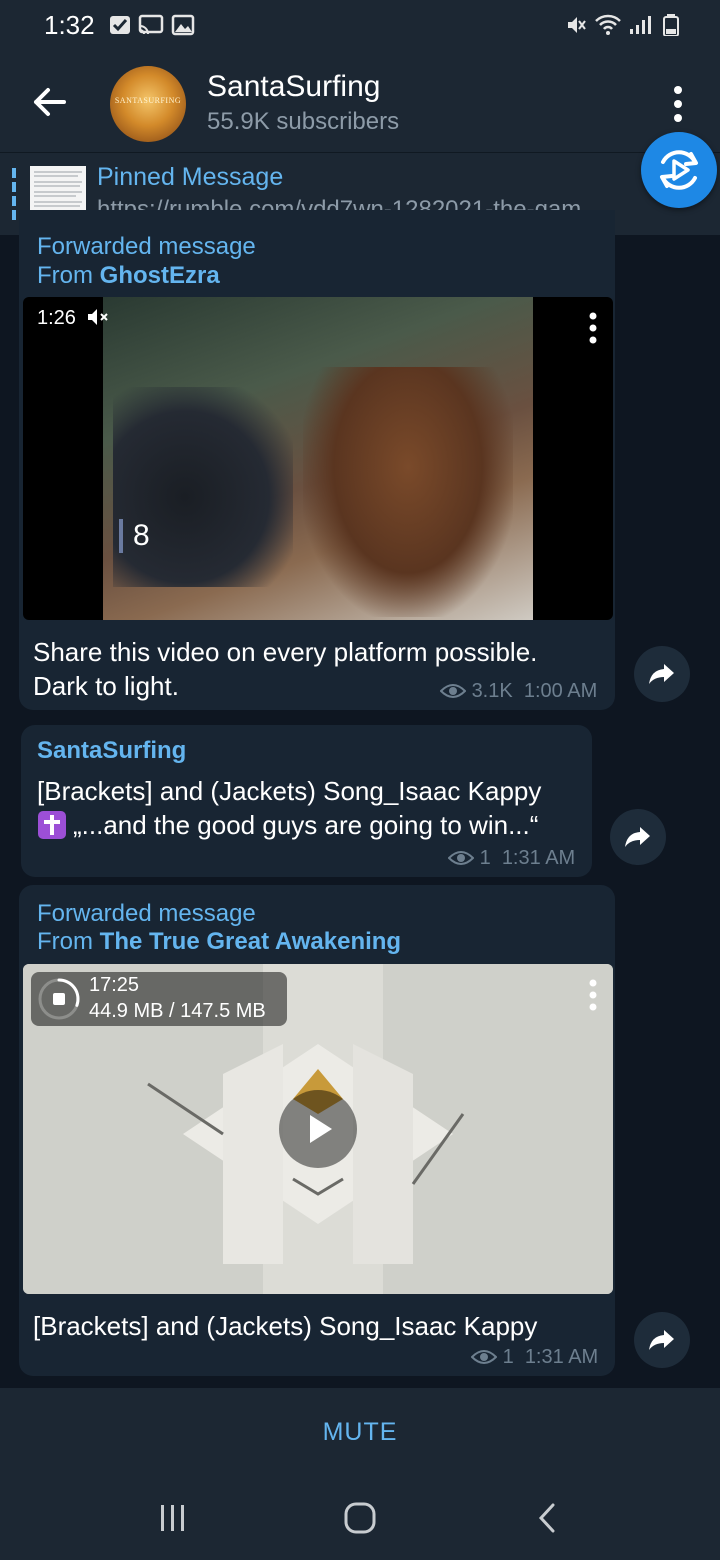 Image resolution: width=720 pixels, height=1560 pixels. I want to click on play-icon, so click(321, 1129).